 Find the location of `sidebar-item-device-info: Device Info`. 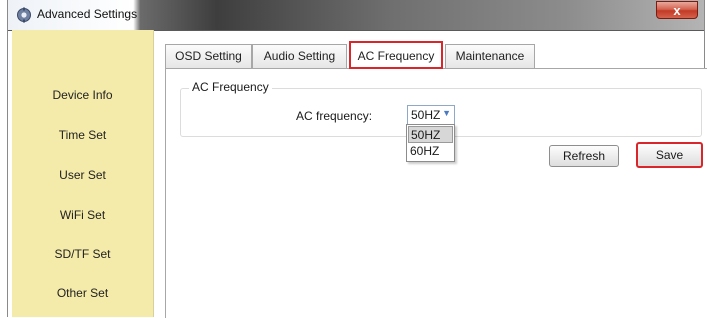

sidebar-item-device-info: Device Info is located at coordinates (82, 95).